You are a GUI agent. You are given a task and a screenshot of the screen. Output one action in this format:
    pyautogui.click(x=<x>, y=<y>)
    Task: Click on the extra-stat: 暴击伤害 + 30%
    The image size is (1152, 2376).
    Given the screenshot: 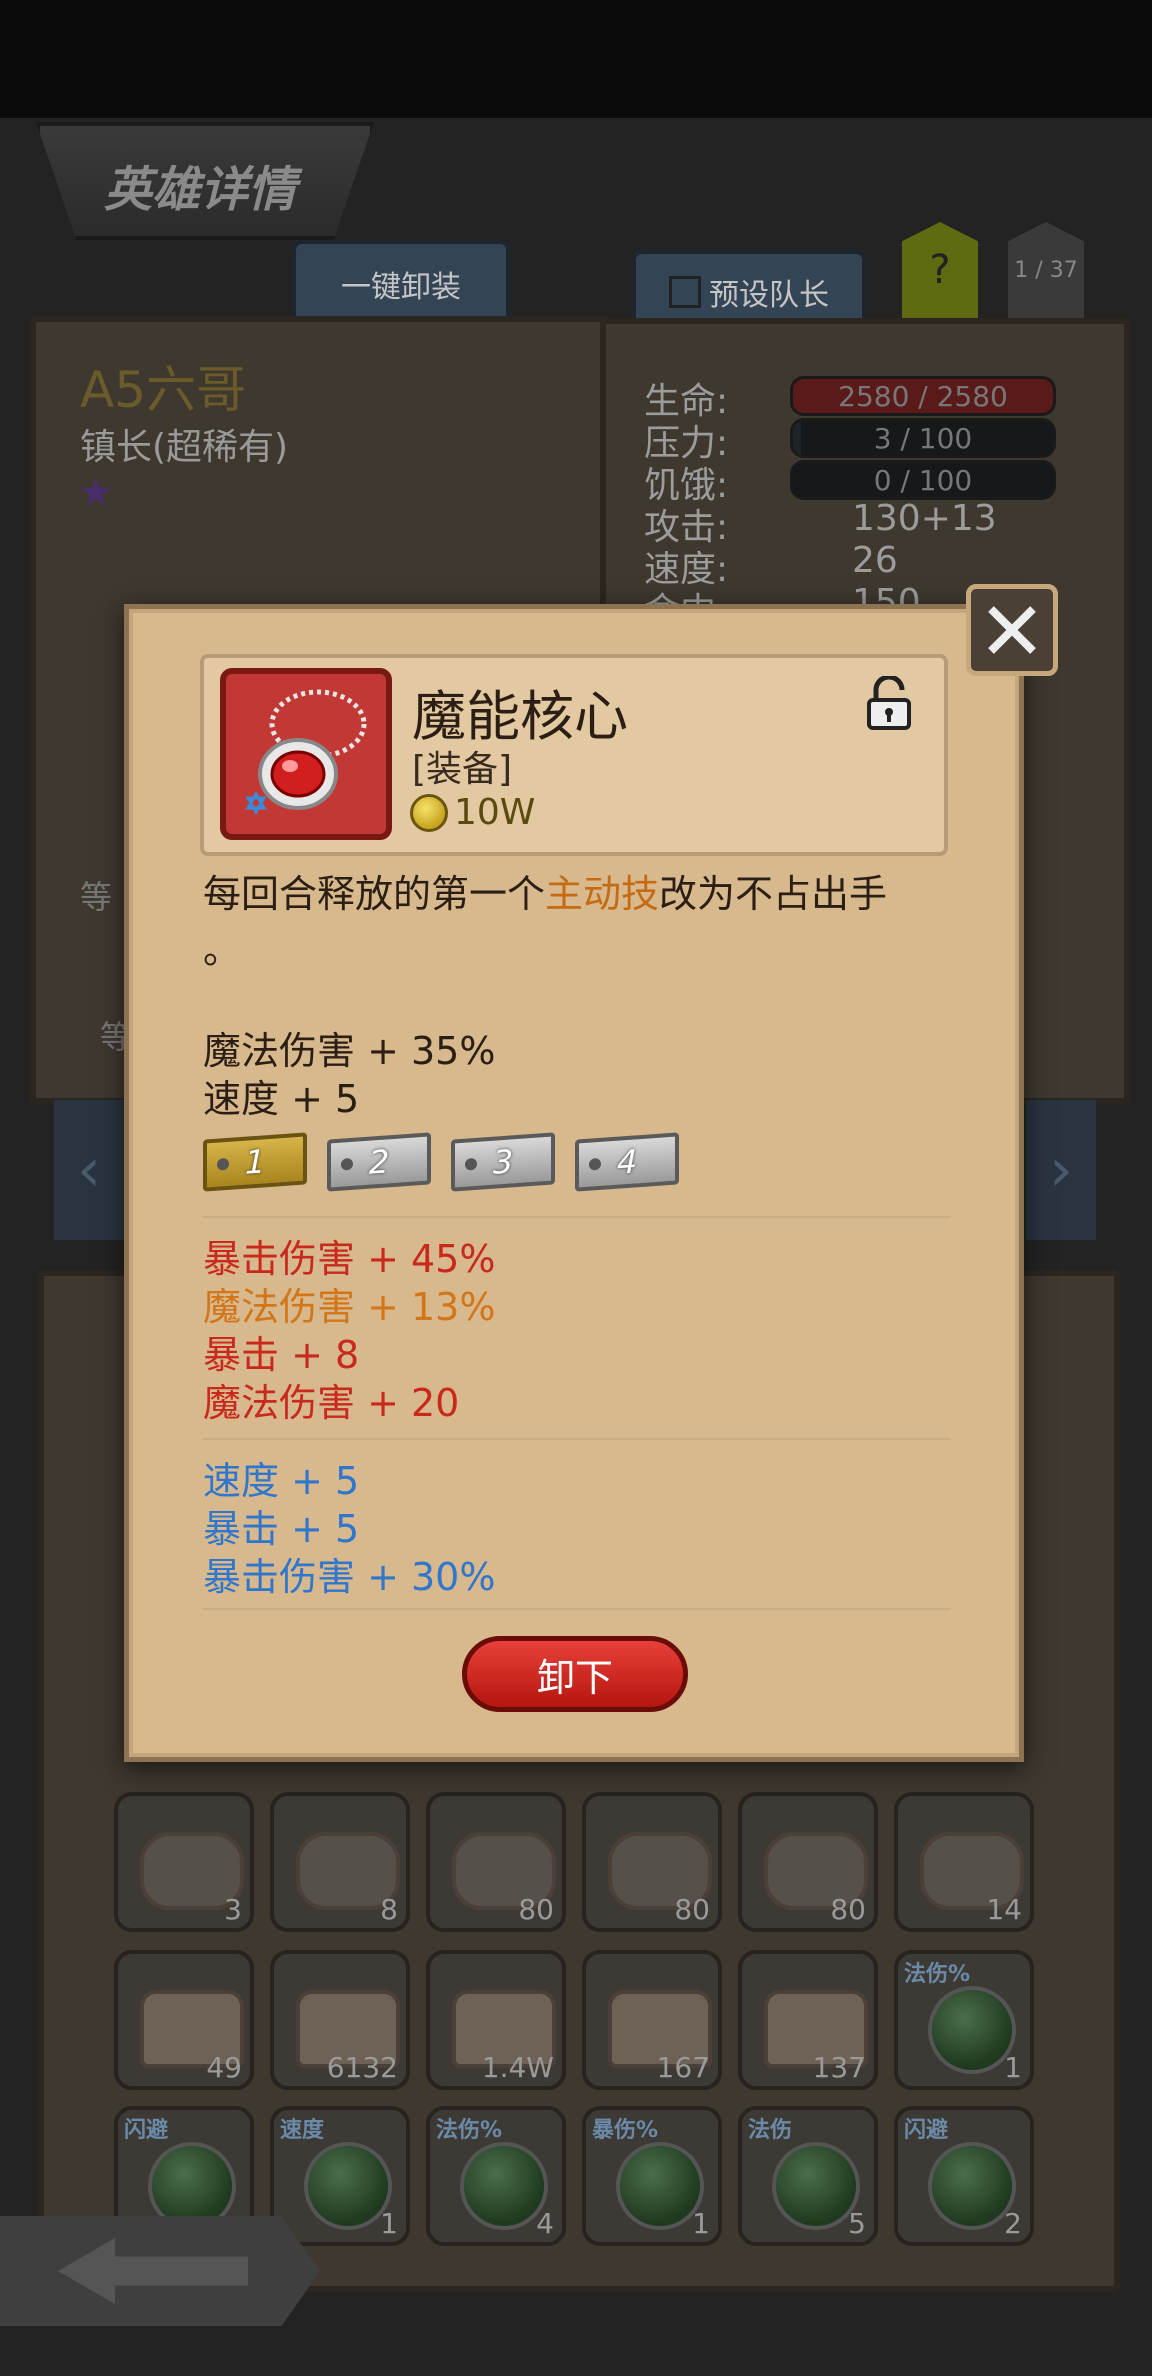 What is the action you would take?
    pyautogui.click(x=349, y=1577)
    